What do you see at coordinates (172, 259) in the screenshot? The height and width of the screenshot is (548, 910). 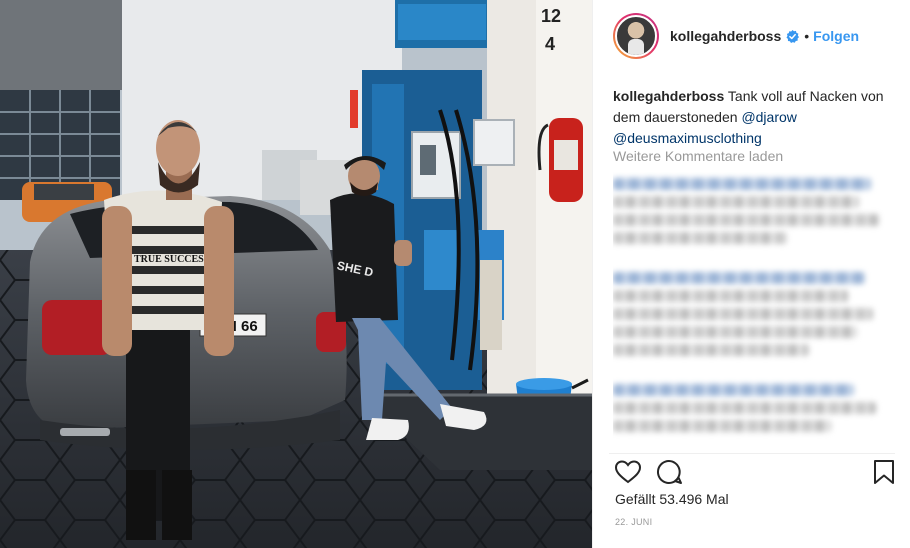 I see `svg-text: TRUE SUCCESS` at bounding box center [172, 259].